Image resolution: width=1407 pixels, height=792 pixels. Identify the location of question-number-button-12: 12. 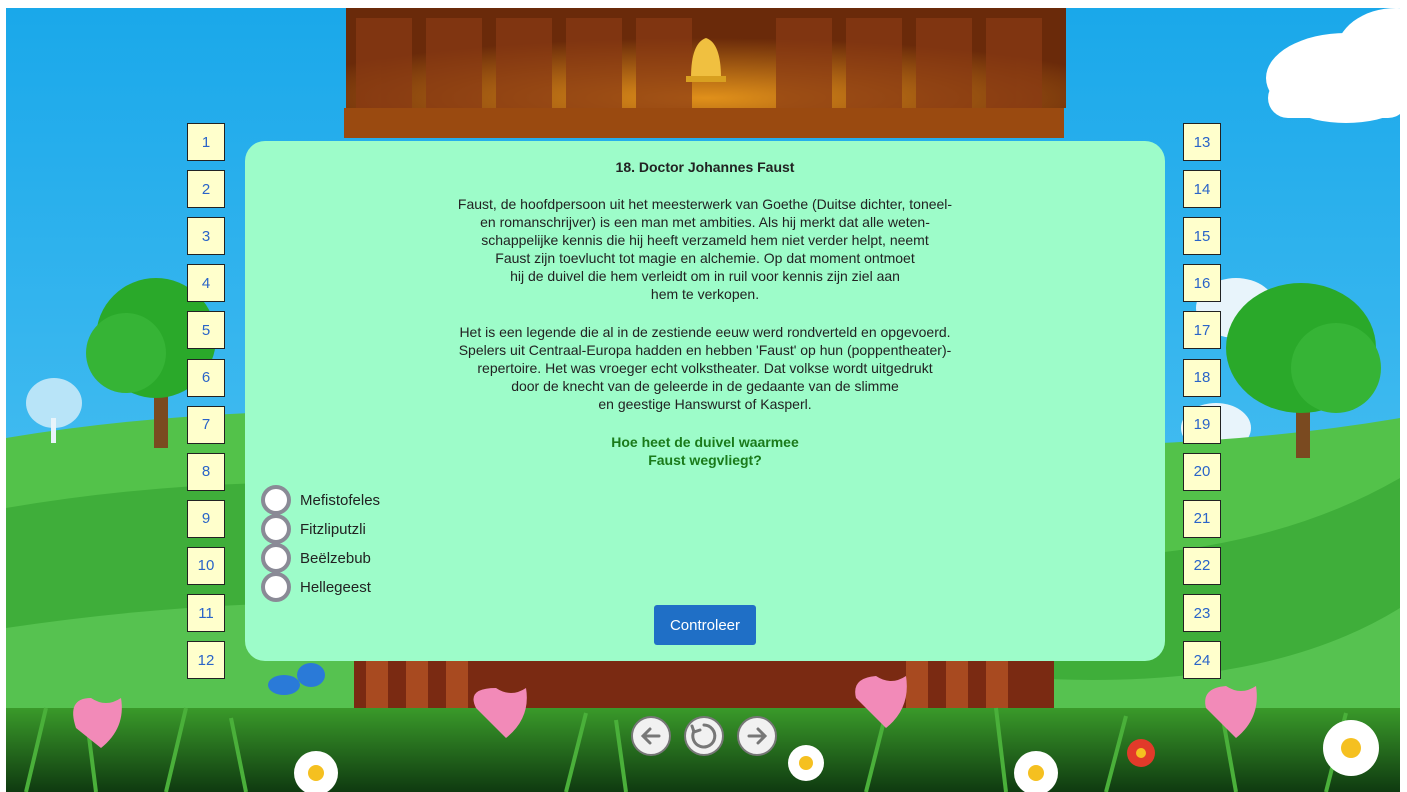
(206, 660).